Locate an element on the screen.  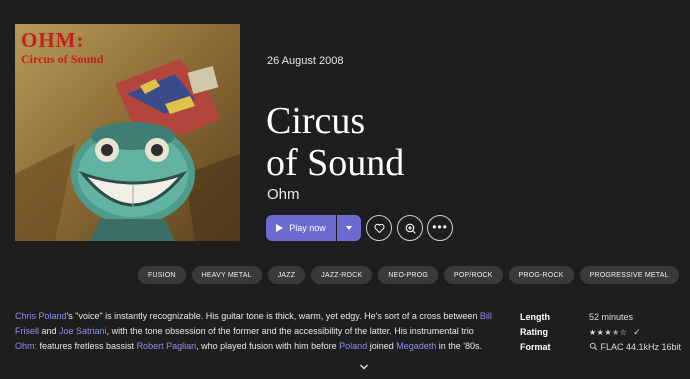
description-text: , who played fusion with him before is located at coordinates (268, 346).